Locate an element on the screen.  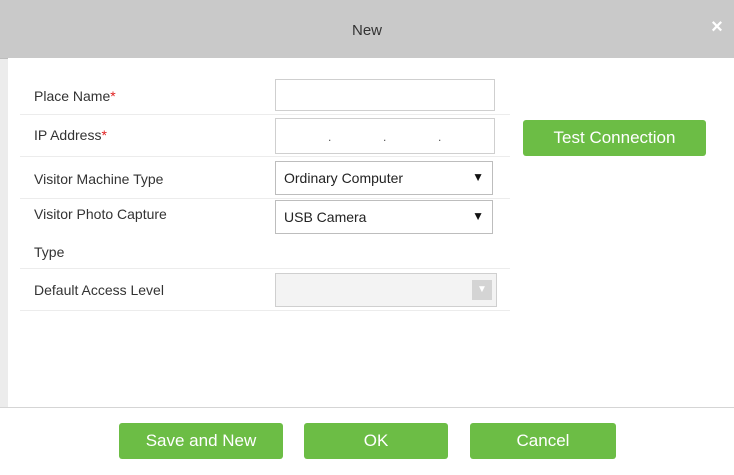
place-name-label-text: Place Name is located at coordinates (72, 96).